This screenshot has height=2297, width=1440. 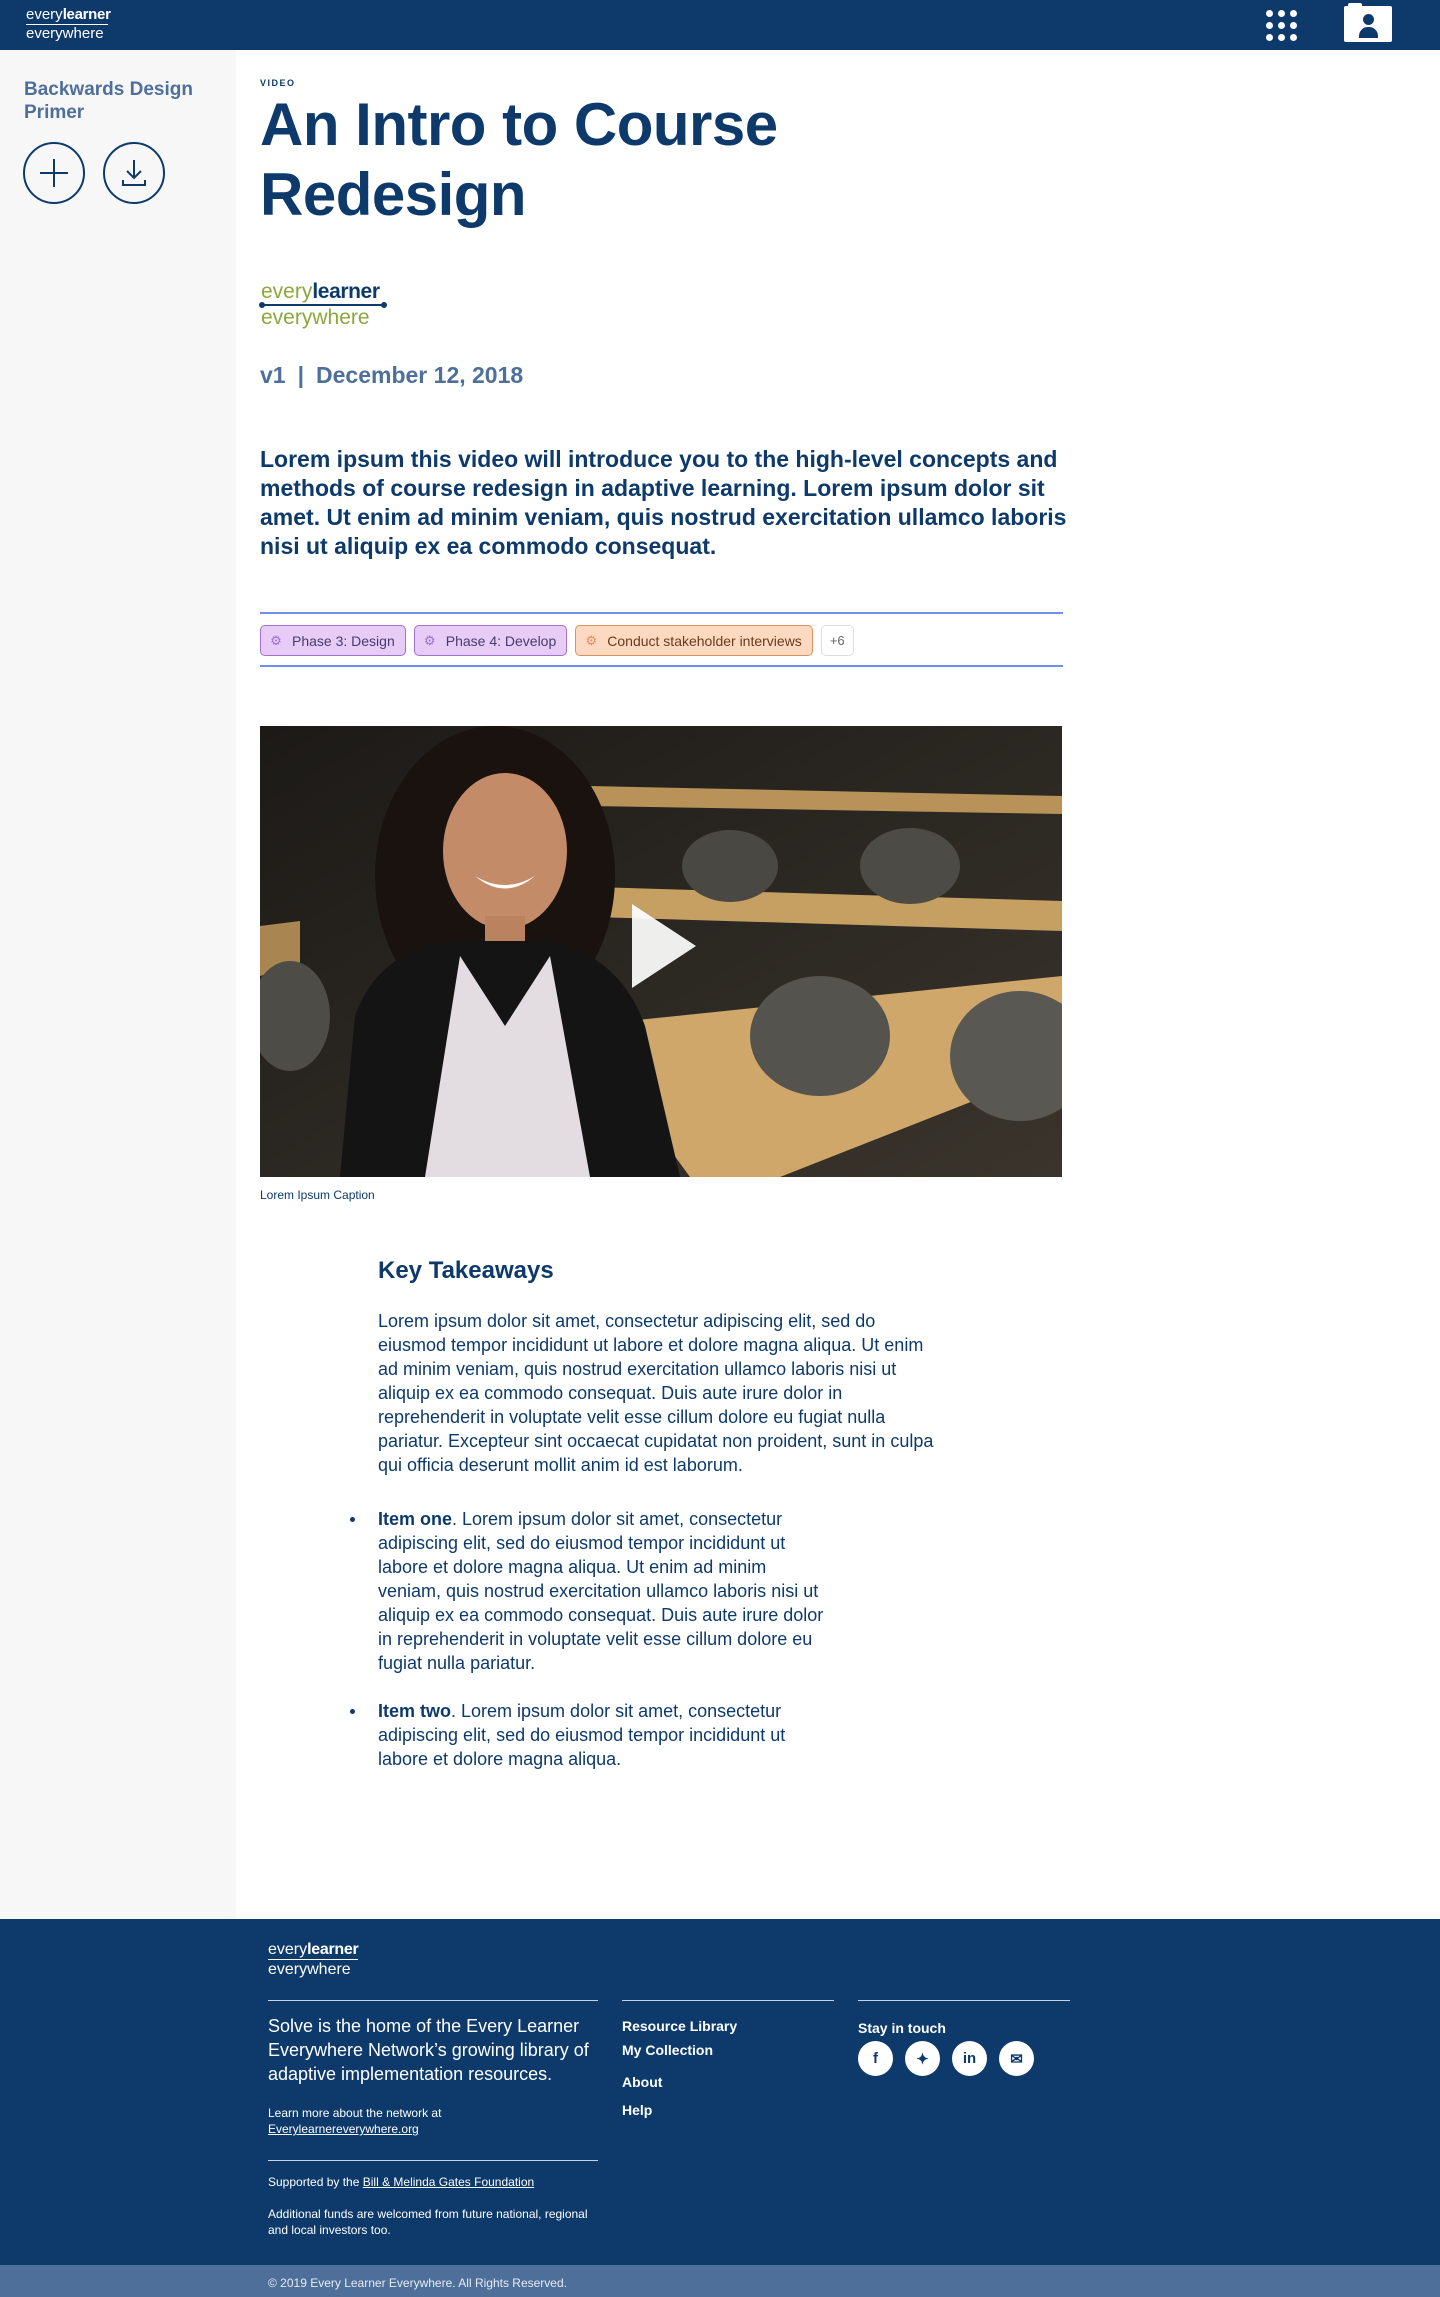 I want to click on top-navigation-bar: everylearner everywhere, so click(x=720, y=25).